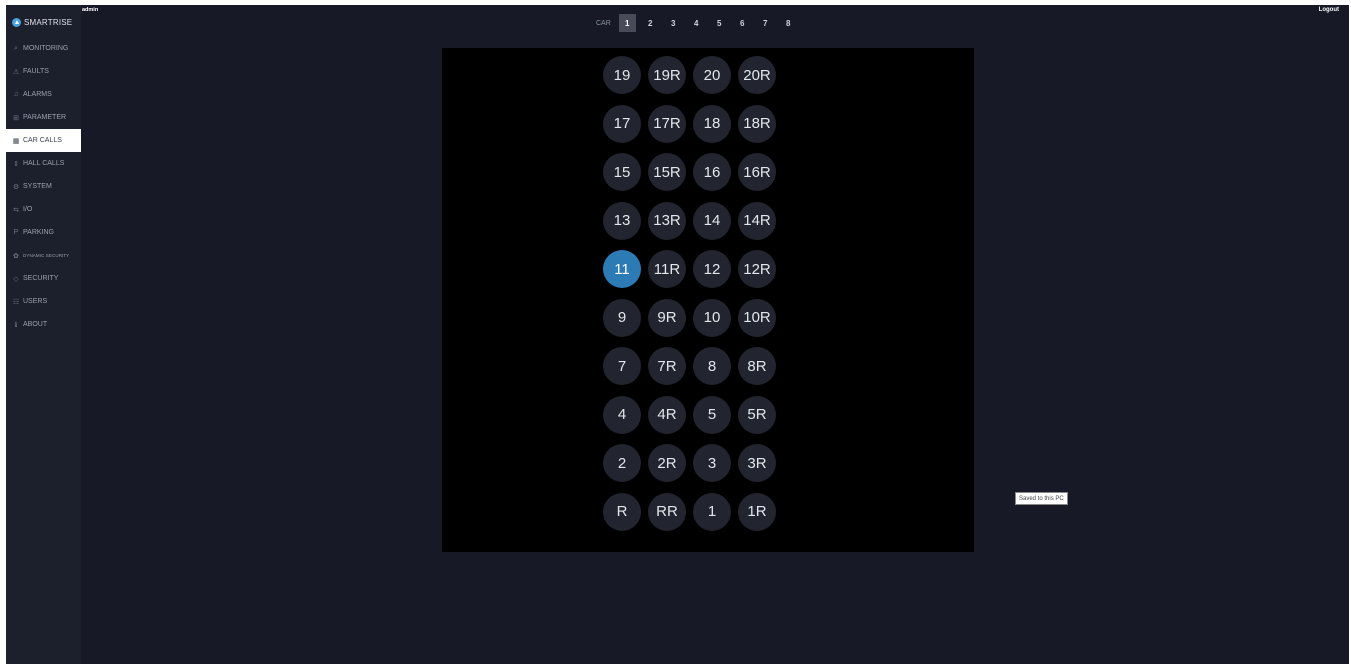 The image size is (1351, 664). I want to click on floor-button-15r: 15R, so click(667, 172).